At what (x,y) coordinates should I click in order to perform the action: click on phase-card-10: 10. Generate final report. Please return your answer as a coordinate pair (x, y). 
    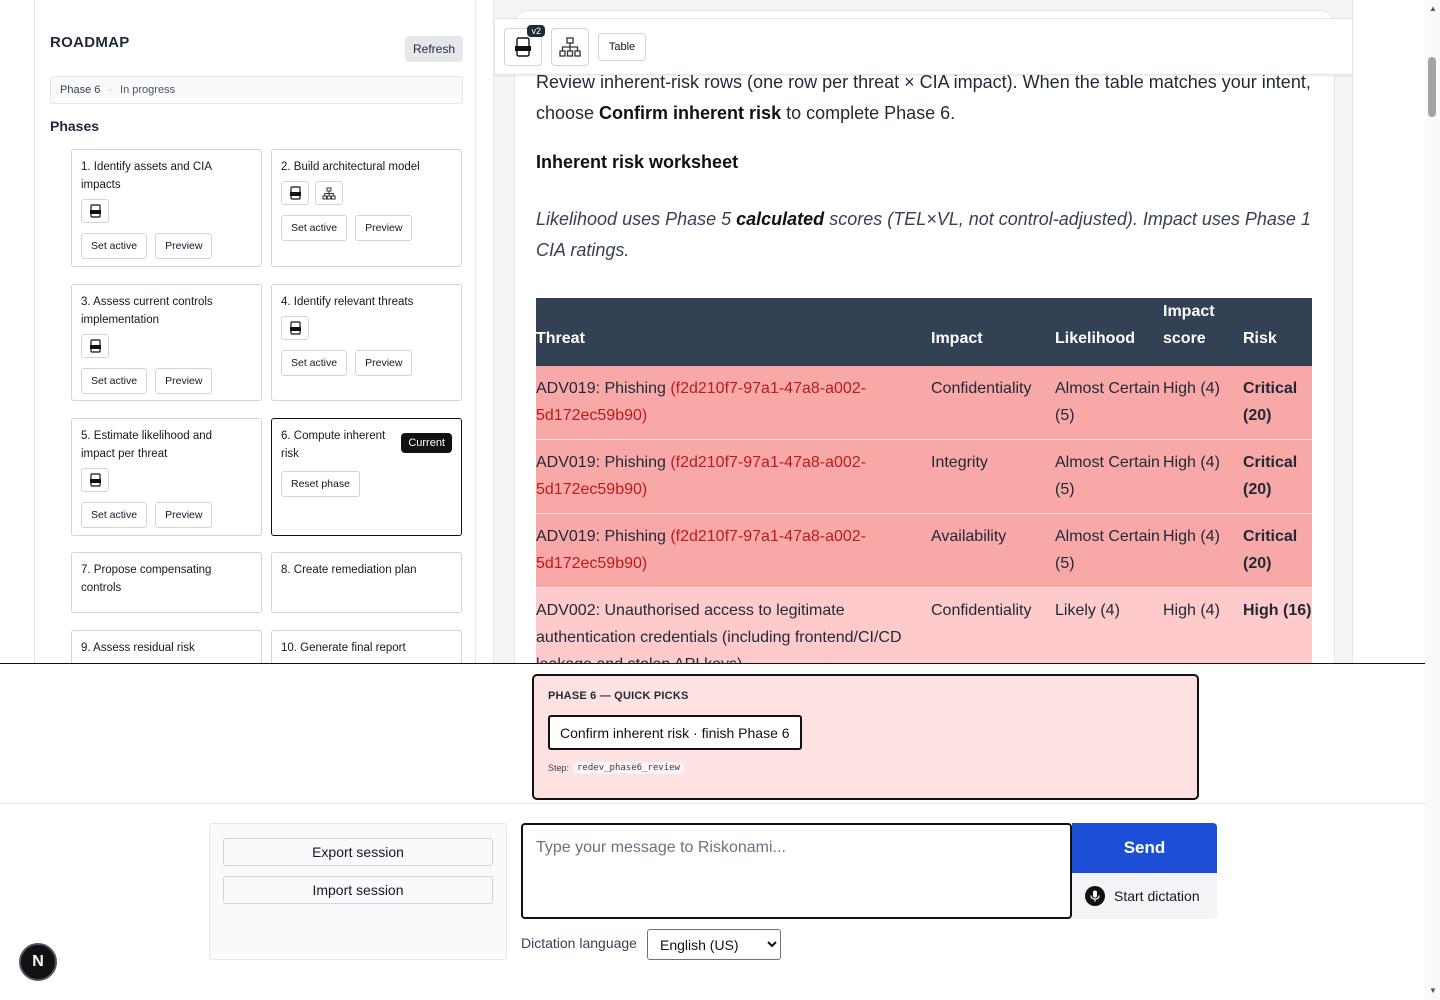
    Looking at the image, I should click on (366, 646).